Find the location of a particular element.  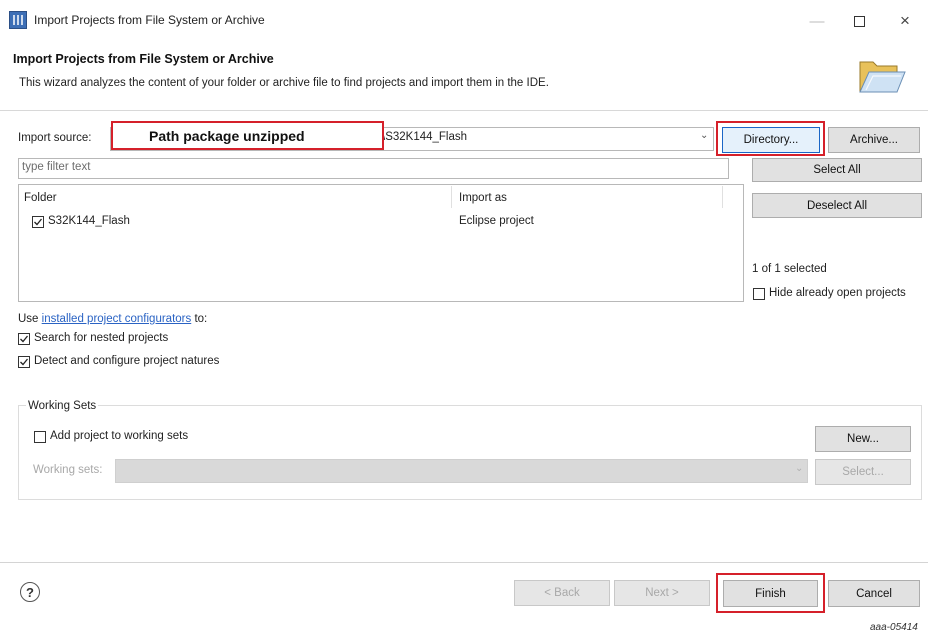

working-sets-label: Working sets: is located at coordinates (68, 470).